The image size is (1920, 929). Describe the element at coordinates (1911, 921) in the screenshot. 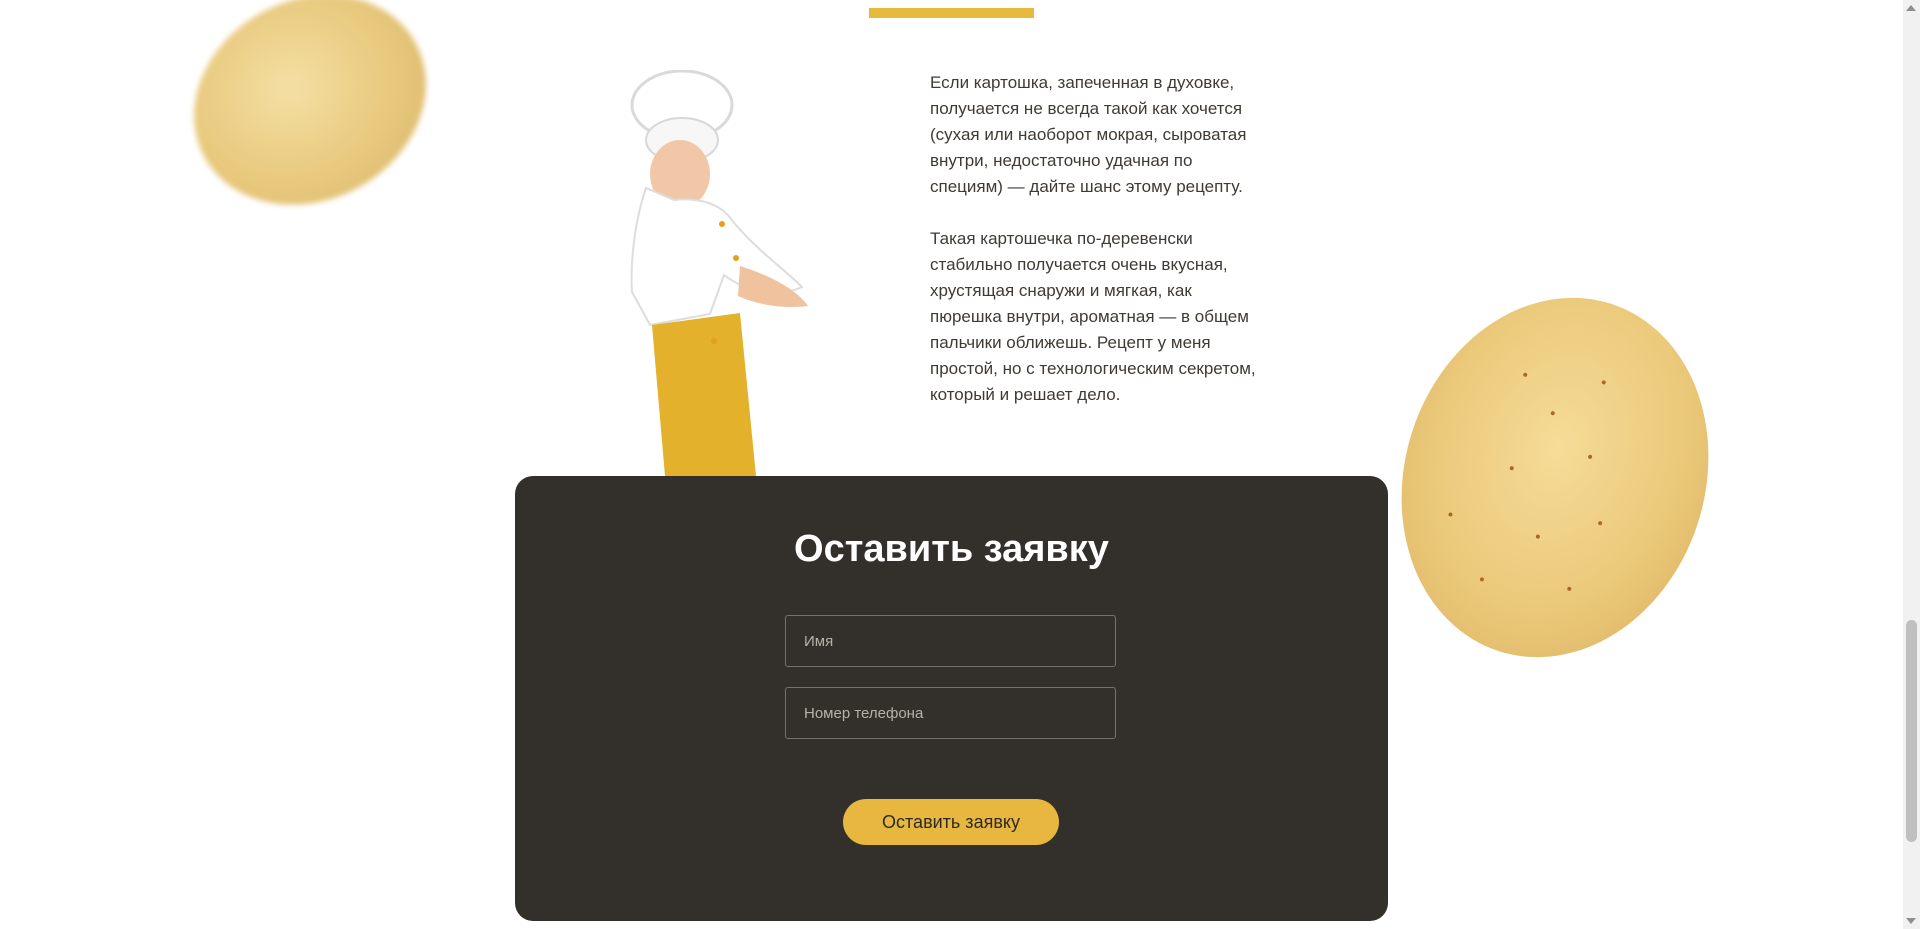

I see `scroll-down-icon` at that location.